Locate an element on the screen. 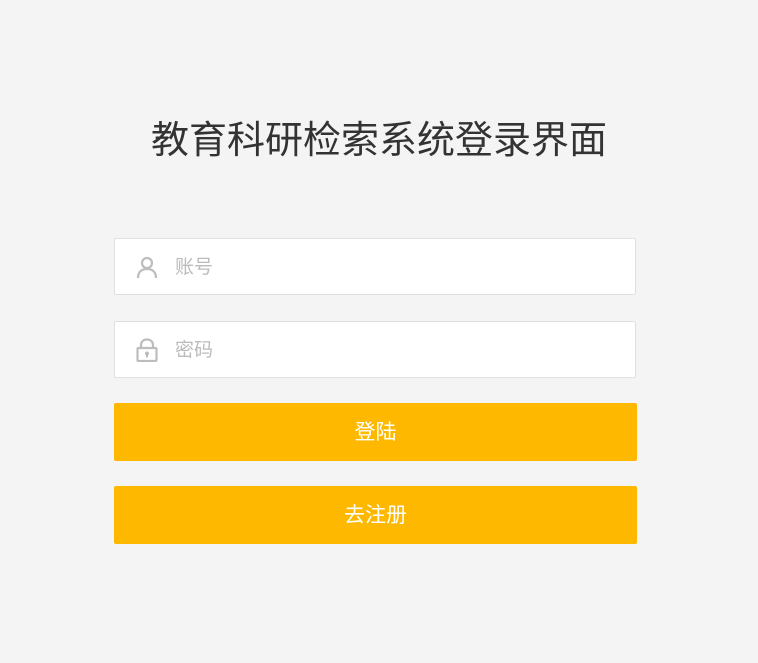 This screenshot has height=663, width=758. password-field is located at coordinates (375, 349).